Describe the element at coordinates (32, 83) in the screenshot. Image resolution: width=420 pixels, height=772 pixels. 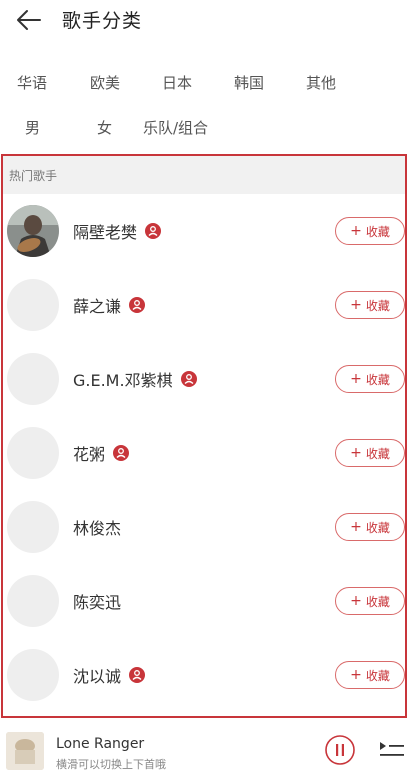
I see `category-chinese: 华语` at that location.